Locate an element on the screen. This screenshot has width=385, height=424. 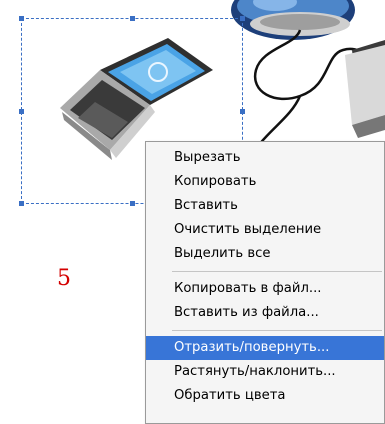
menu-item-invert-colors: Обратить цвета is located at coordinates (265, 396).